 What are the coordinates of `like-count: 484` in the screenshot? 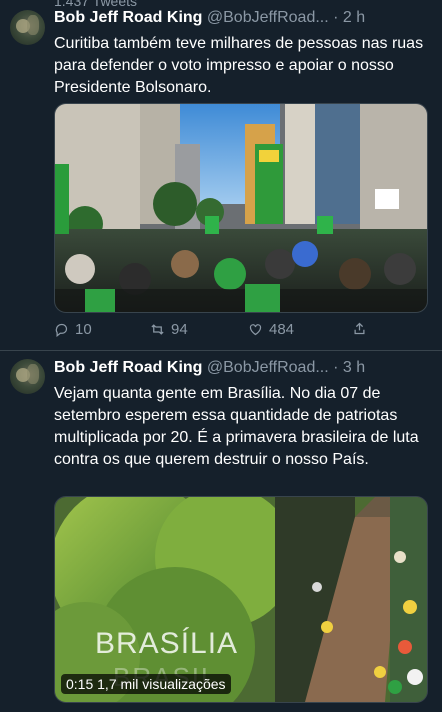 It's located at (282, 329).